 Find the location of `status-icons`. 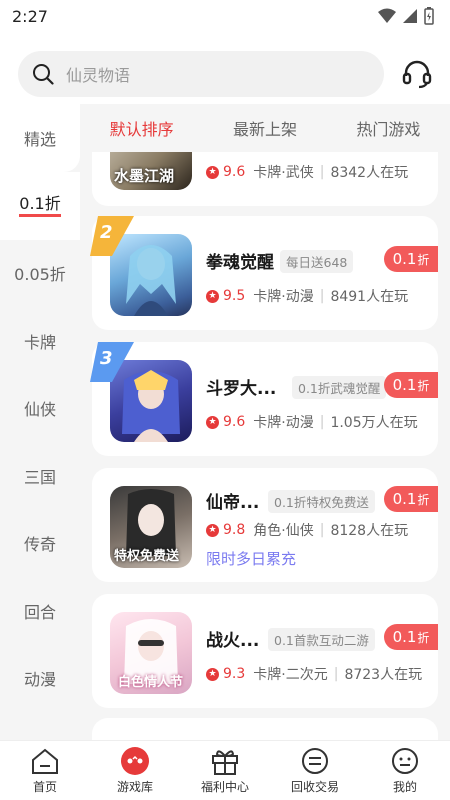

status-icons is located at coordinates (406, 16).